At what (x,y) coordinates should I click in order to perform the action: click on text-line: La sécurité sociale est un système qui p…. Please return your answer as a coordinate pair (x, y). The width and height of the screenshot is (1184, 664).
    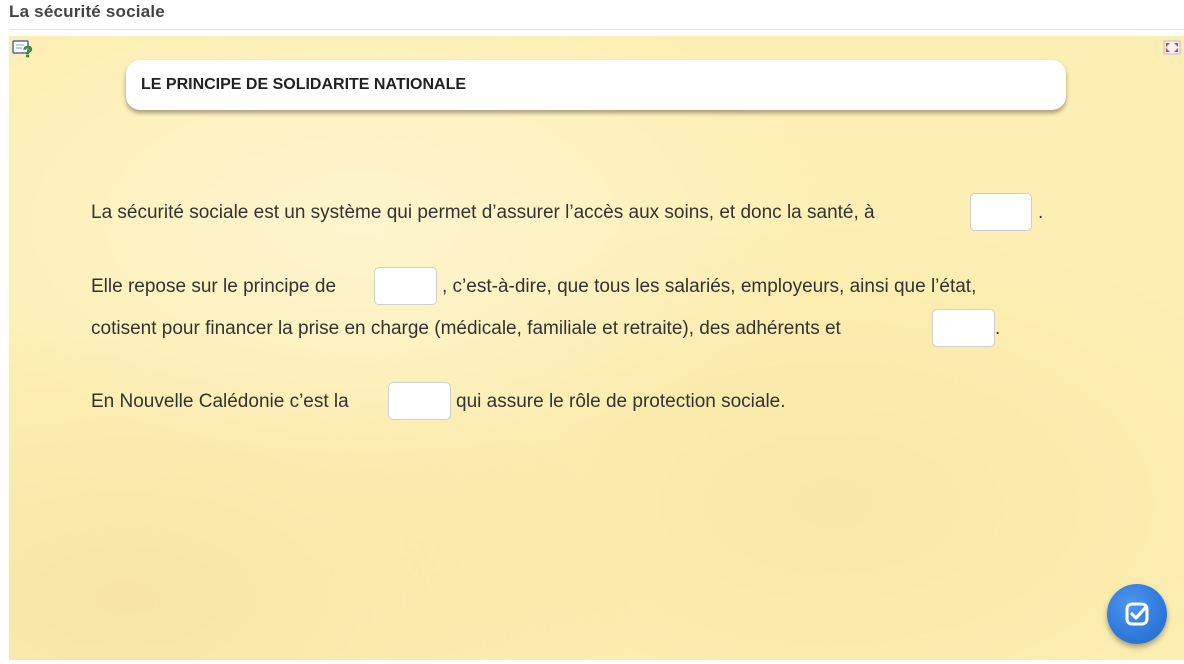
    Looking at the image, I should click on (483, 212).